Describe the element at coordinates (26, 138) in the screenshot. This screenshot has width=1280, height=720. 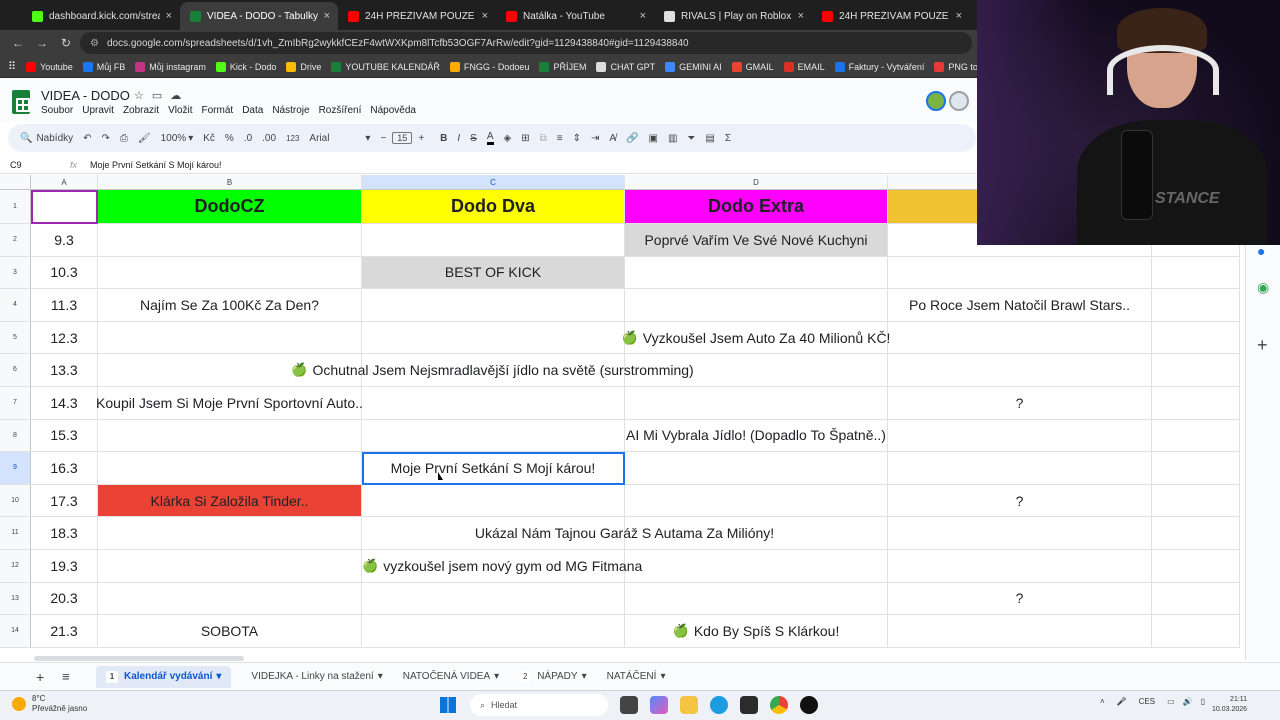
I see `search-menus-icon: 🔍` at that location.